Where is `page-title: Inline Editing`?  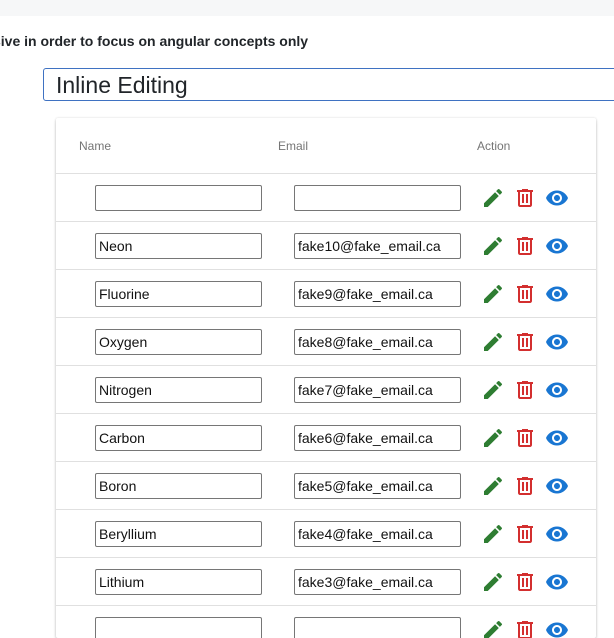 page-title: Inline Editing is located at coordinates (122, 85).